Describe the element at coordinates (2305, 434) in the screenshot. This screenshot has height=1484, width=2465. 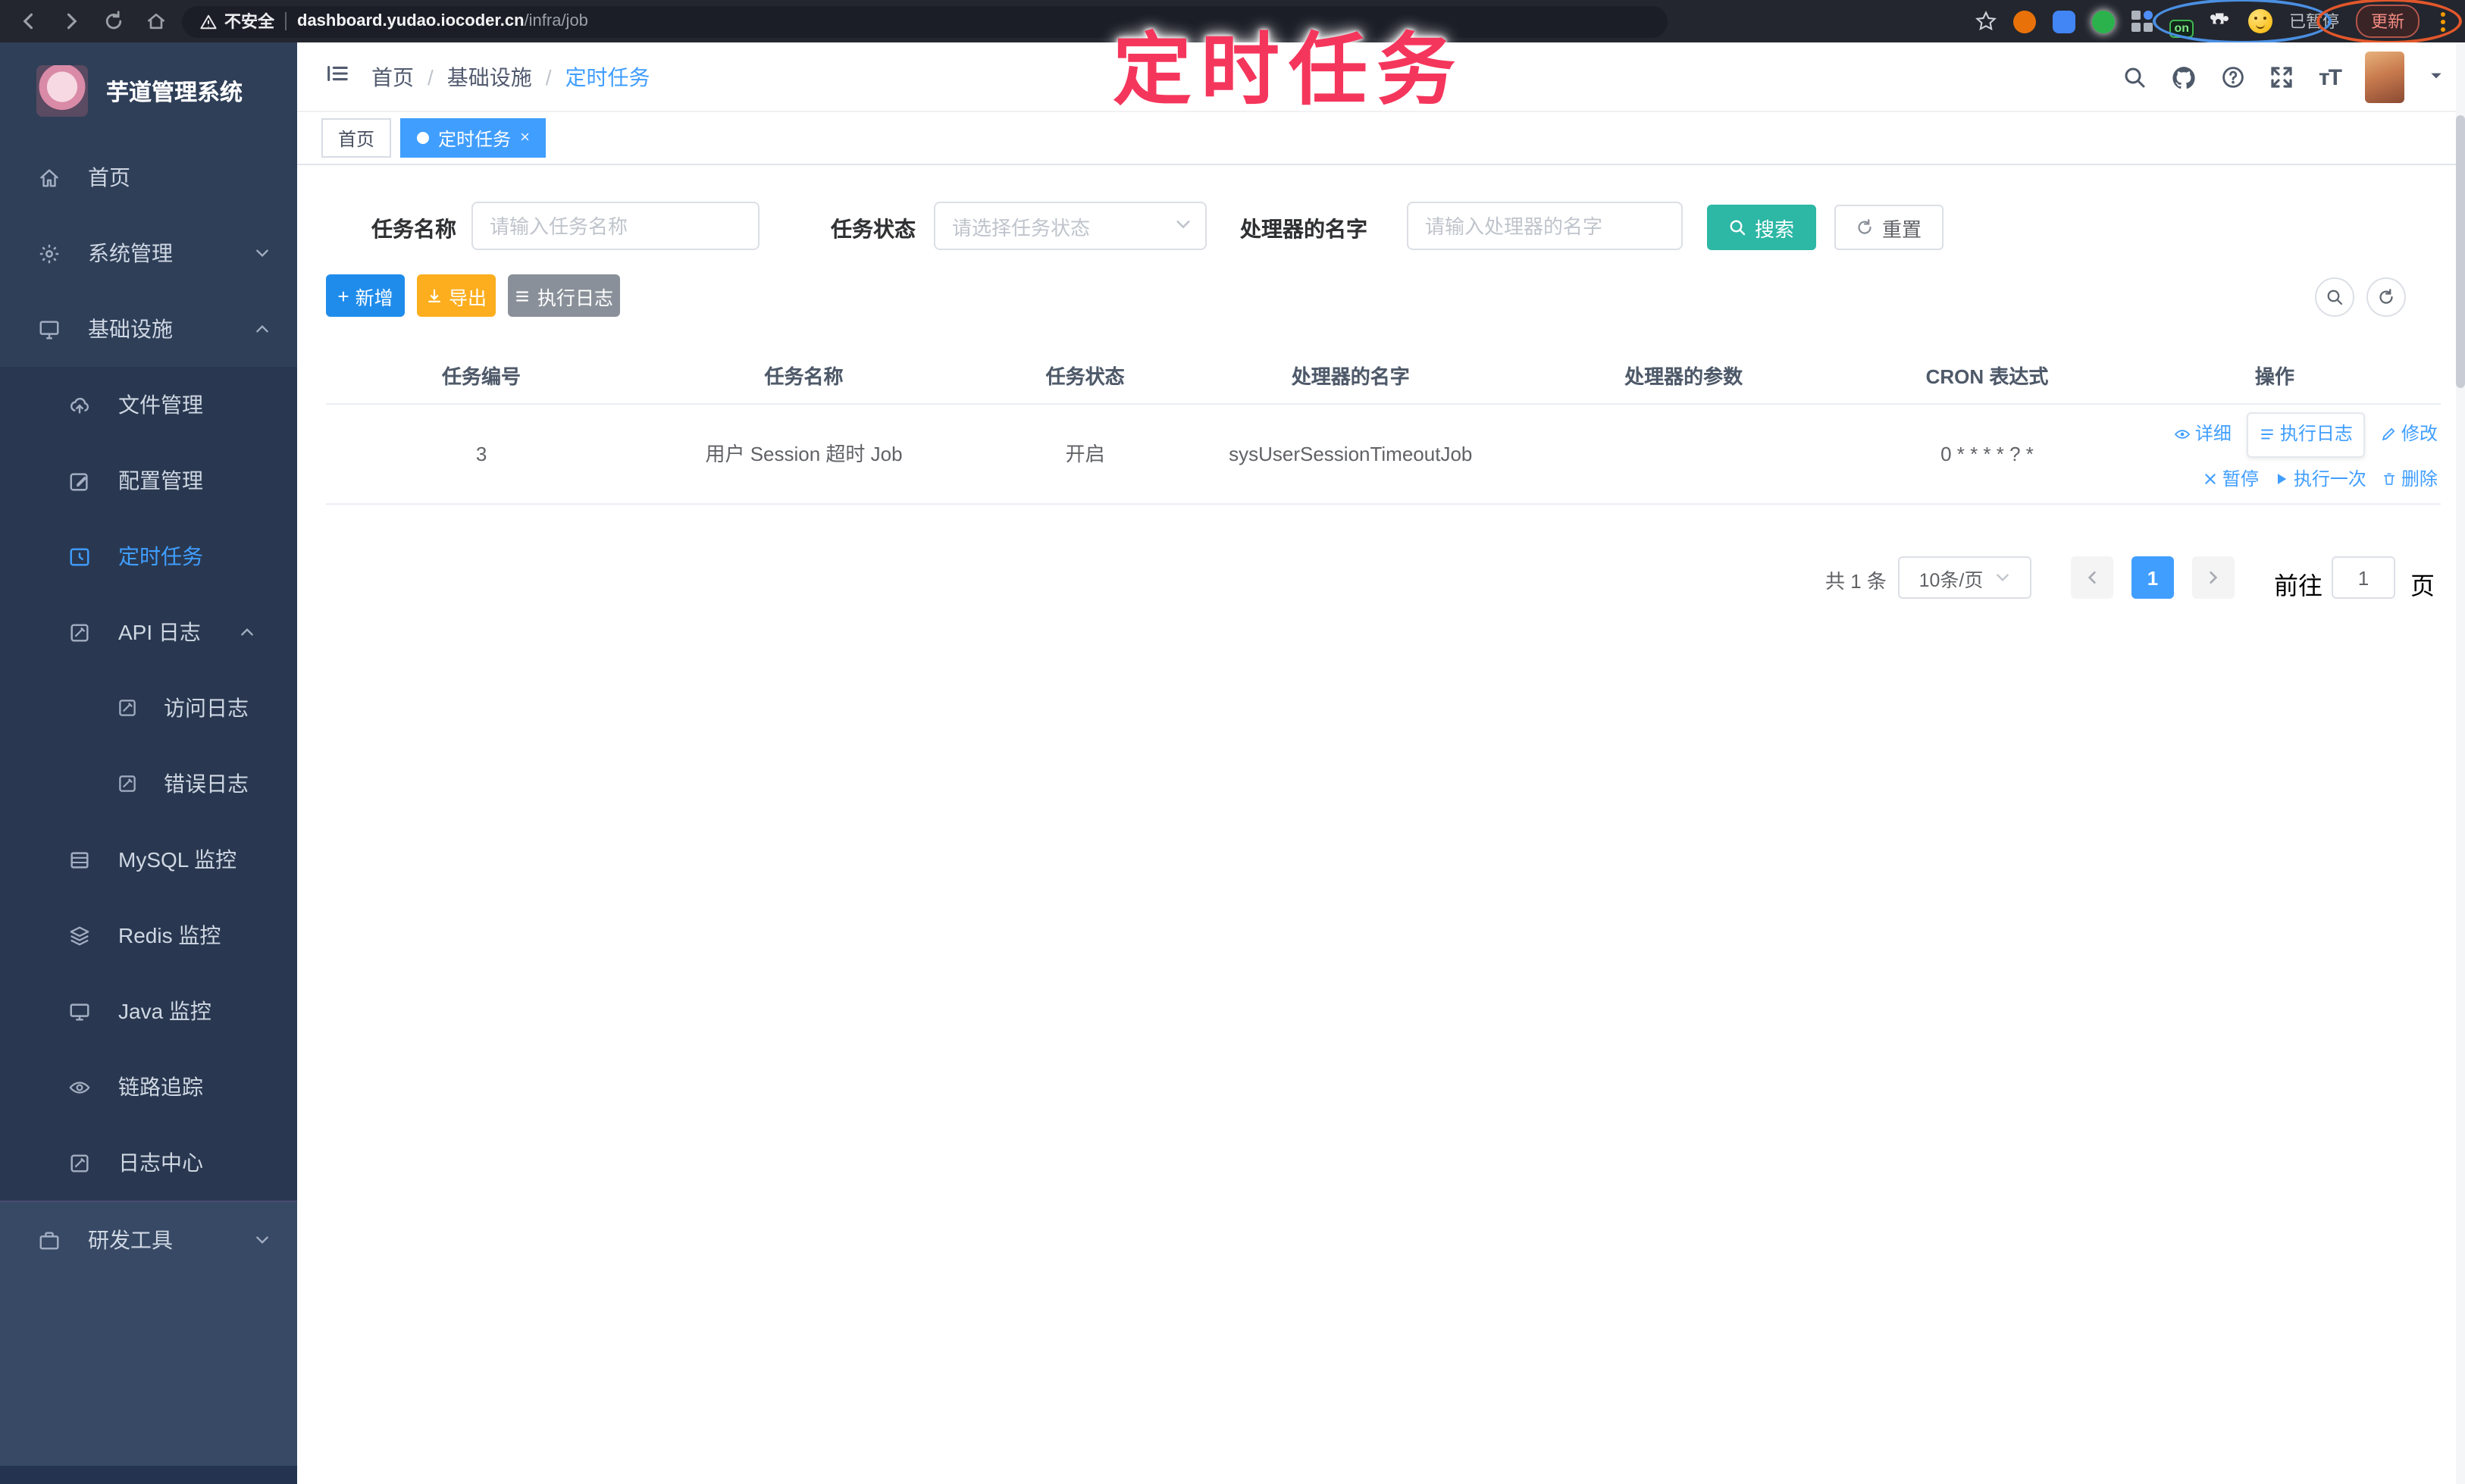
I see `row-job-log-link: 执行日志` at that location.